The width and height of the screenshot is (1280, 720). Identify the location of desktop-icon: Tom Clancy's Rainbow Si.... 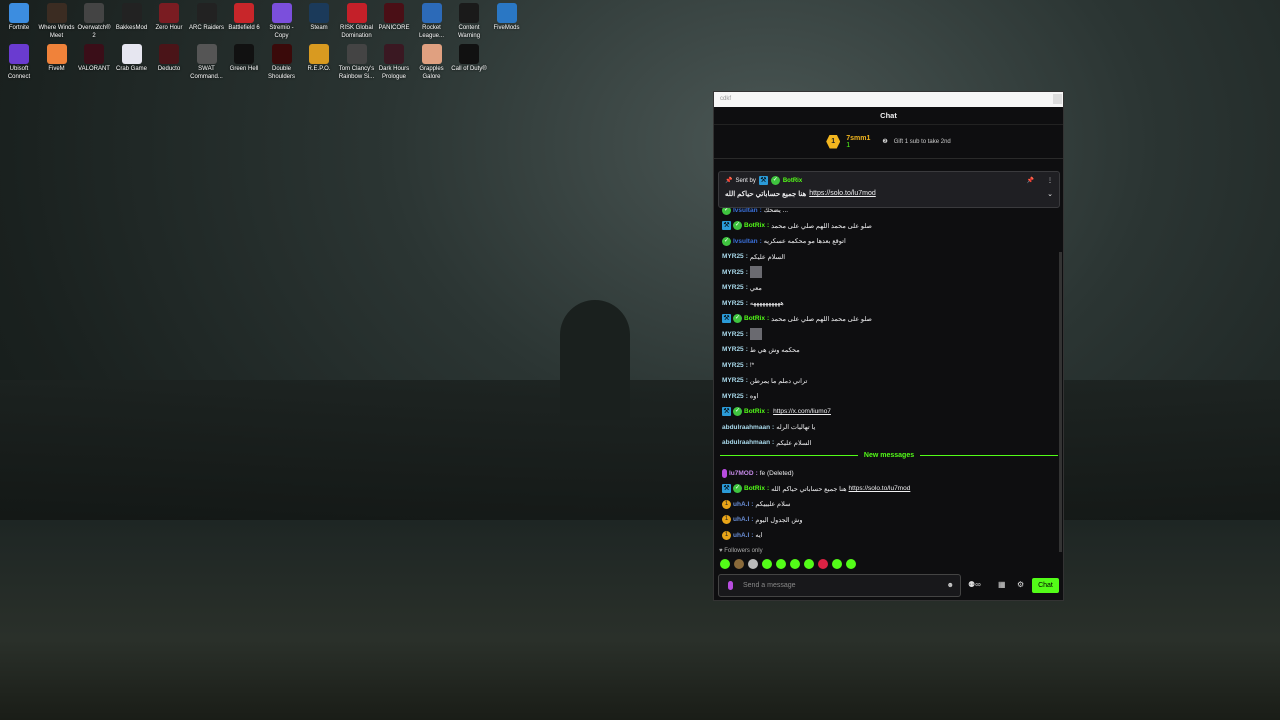
(357, 62).